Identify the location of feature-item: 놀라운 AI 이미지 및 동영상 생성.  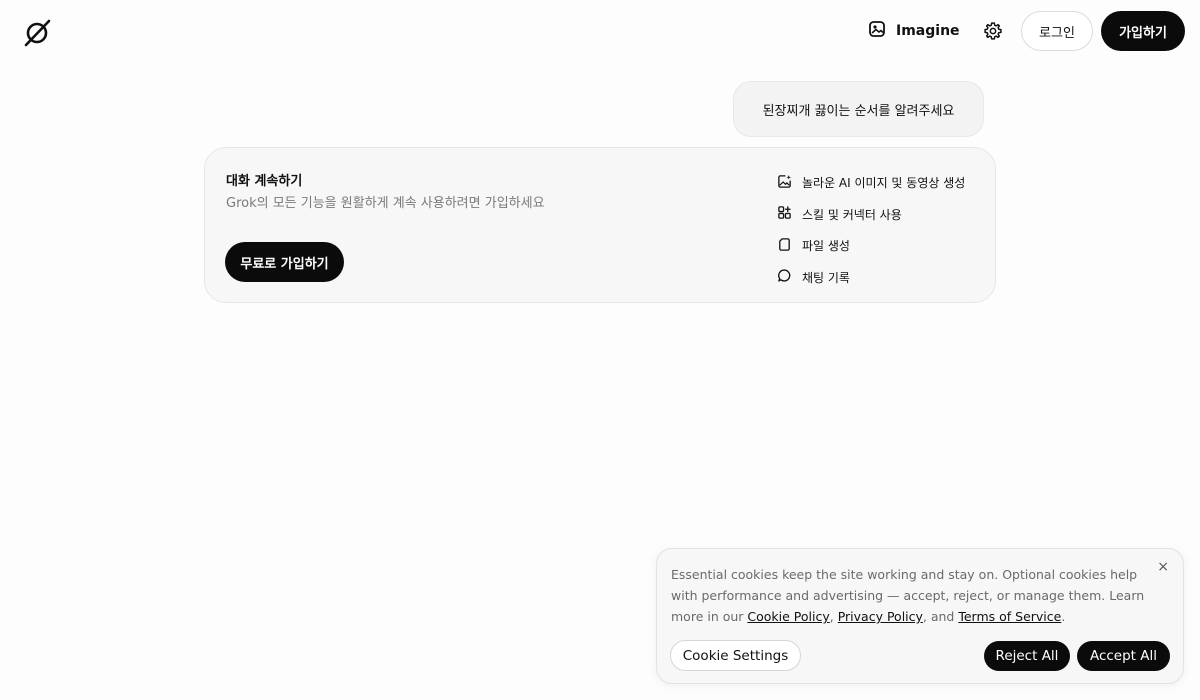
(882, 183).